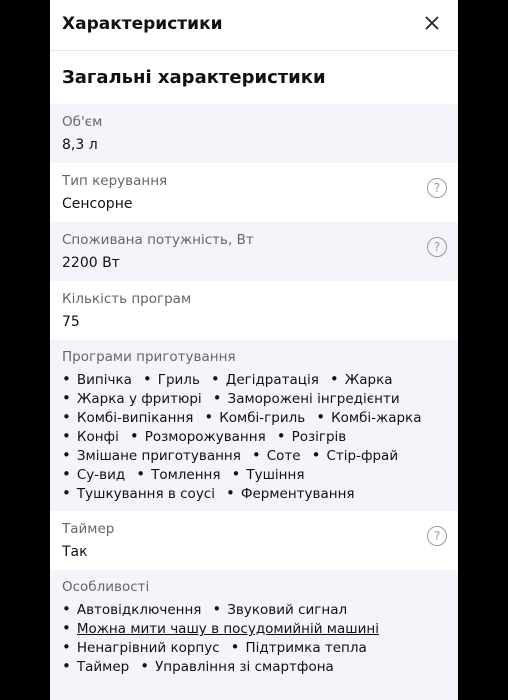 The height and width of the screenshot is (700, 508). Describe the element at coordinates (254, 25) in the screenshot. I see `dialog-header: Характеристики` at that location.